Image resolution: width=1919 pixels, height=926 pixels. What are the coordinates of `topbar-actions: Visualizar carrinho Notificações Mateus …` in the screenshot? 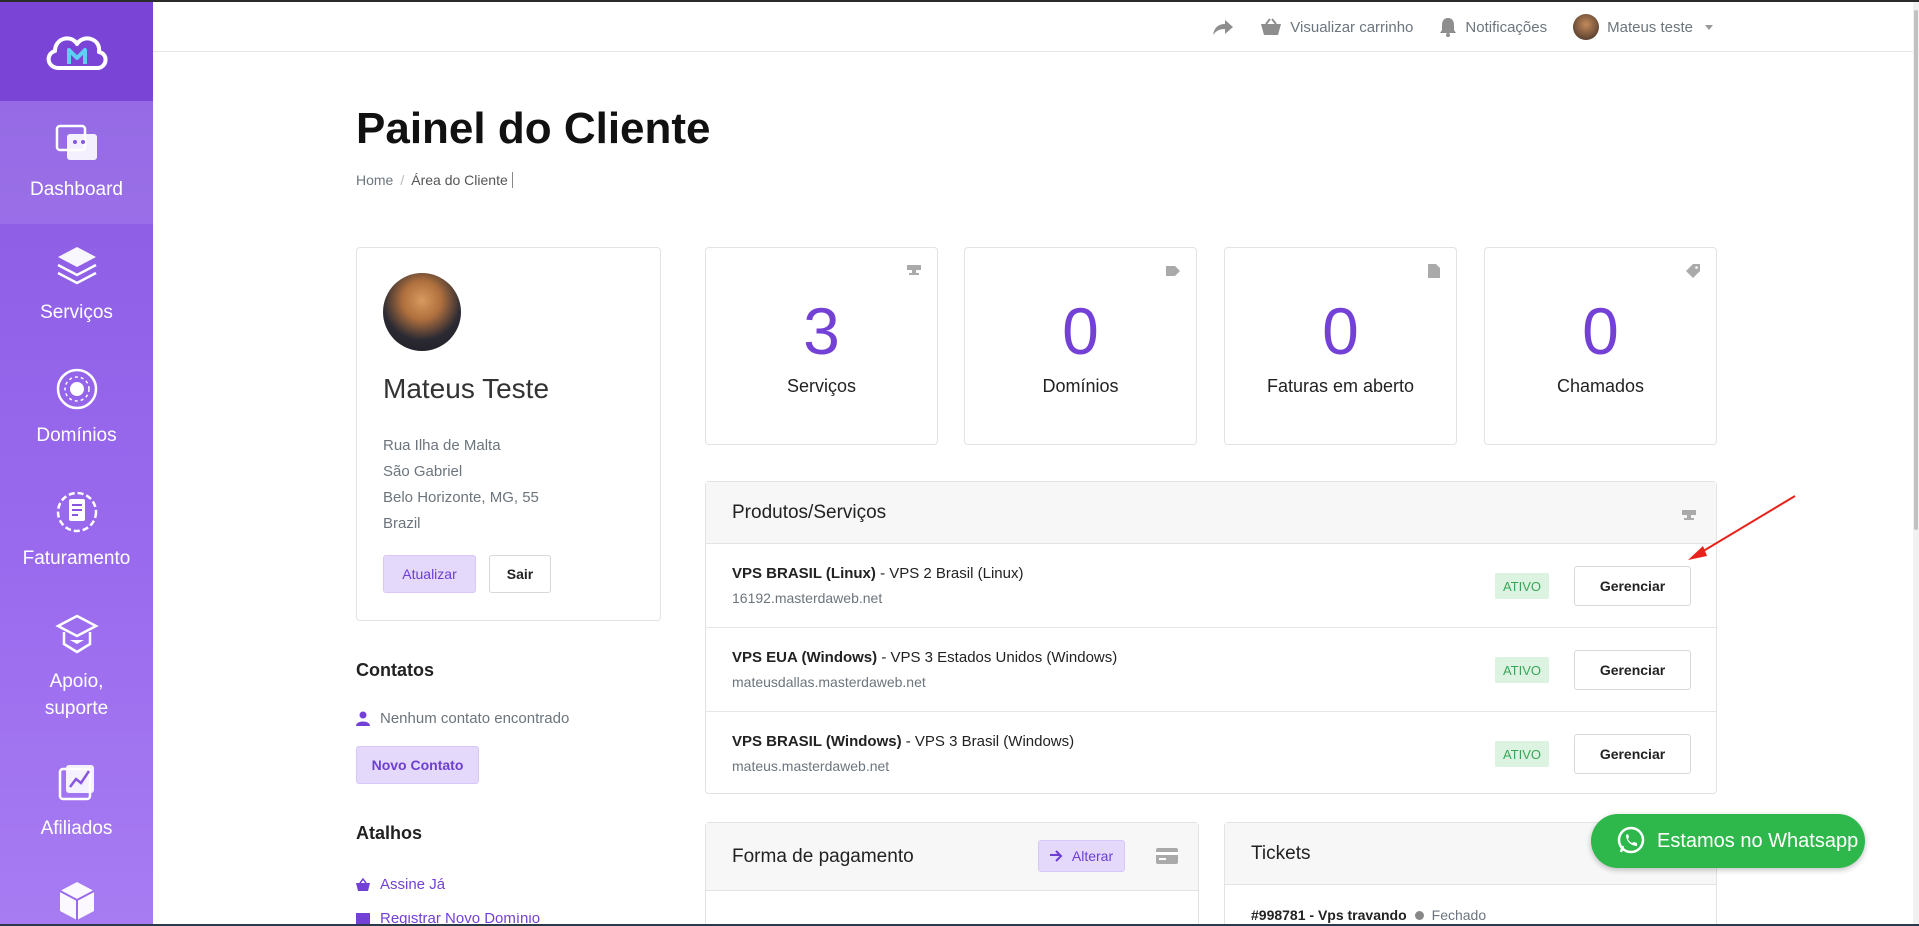 It's located at (1462, 27).